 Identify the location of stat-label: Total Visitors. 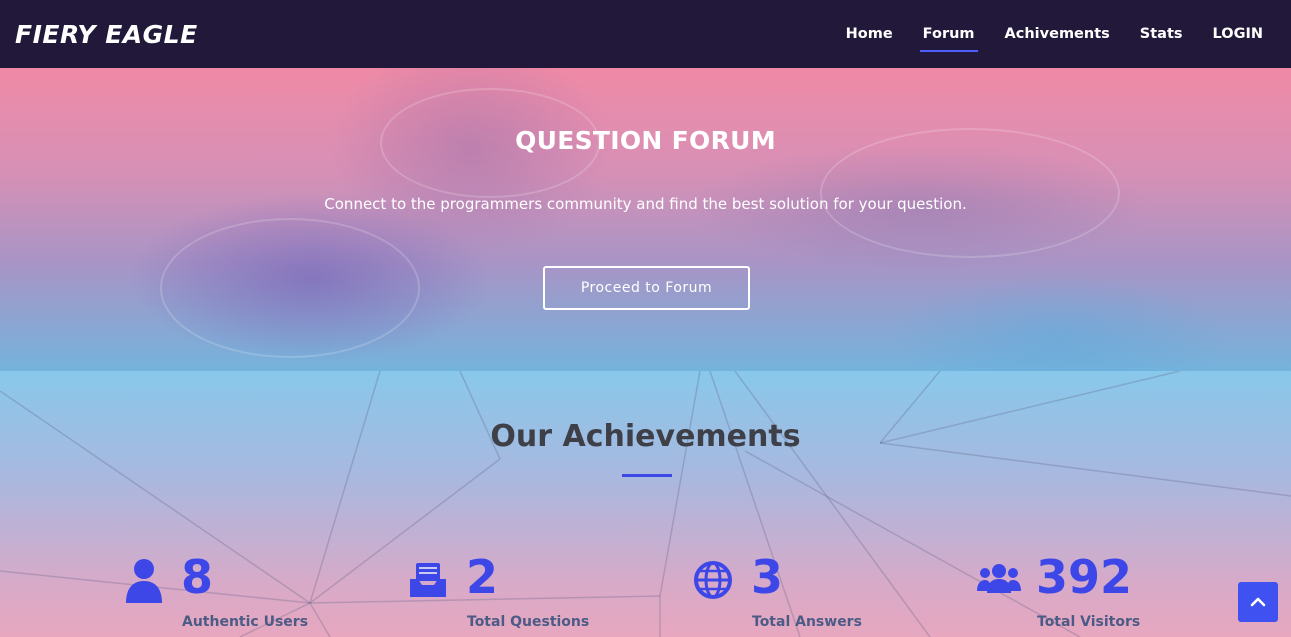
(1089, 622).